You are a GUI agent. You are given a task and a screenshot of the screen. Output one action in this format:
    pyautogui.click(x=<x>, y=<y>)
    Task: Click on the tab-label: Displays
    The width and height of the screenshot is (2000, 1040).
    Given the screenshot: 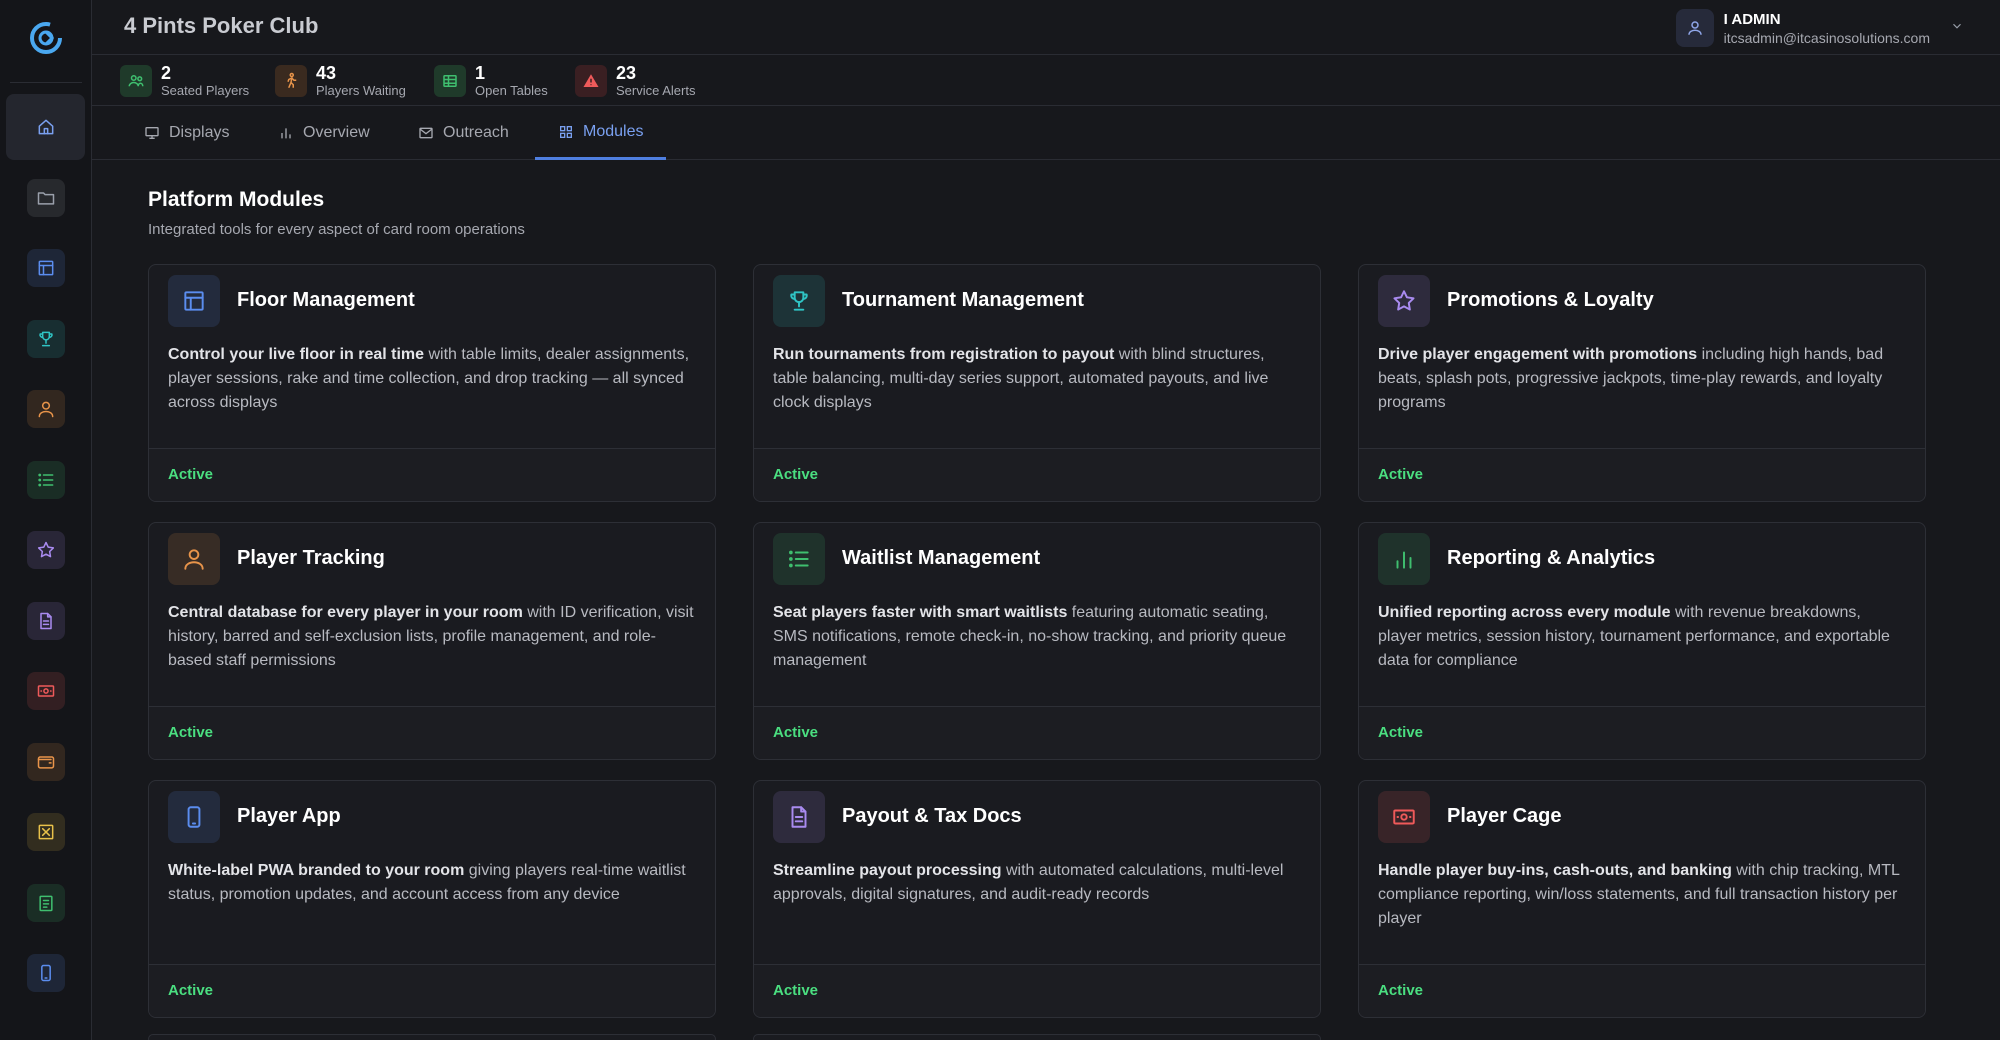 What is the action you would take?
    pyautogui.click(x=199, y=132)
    